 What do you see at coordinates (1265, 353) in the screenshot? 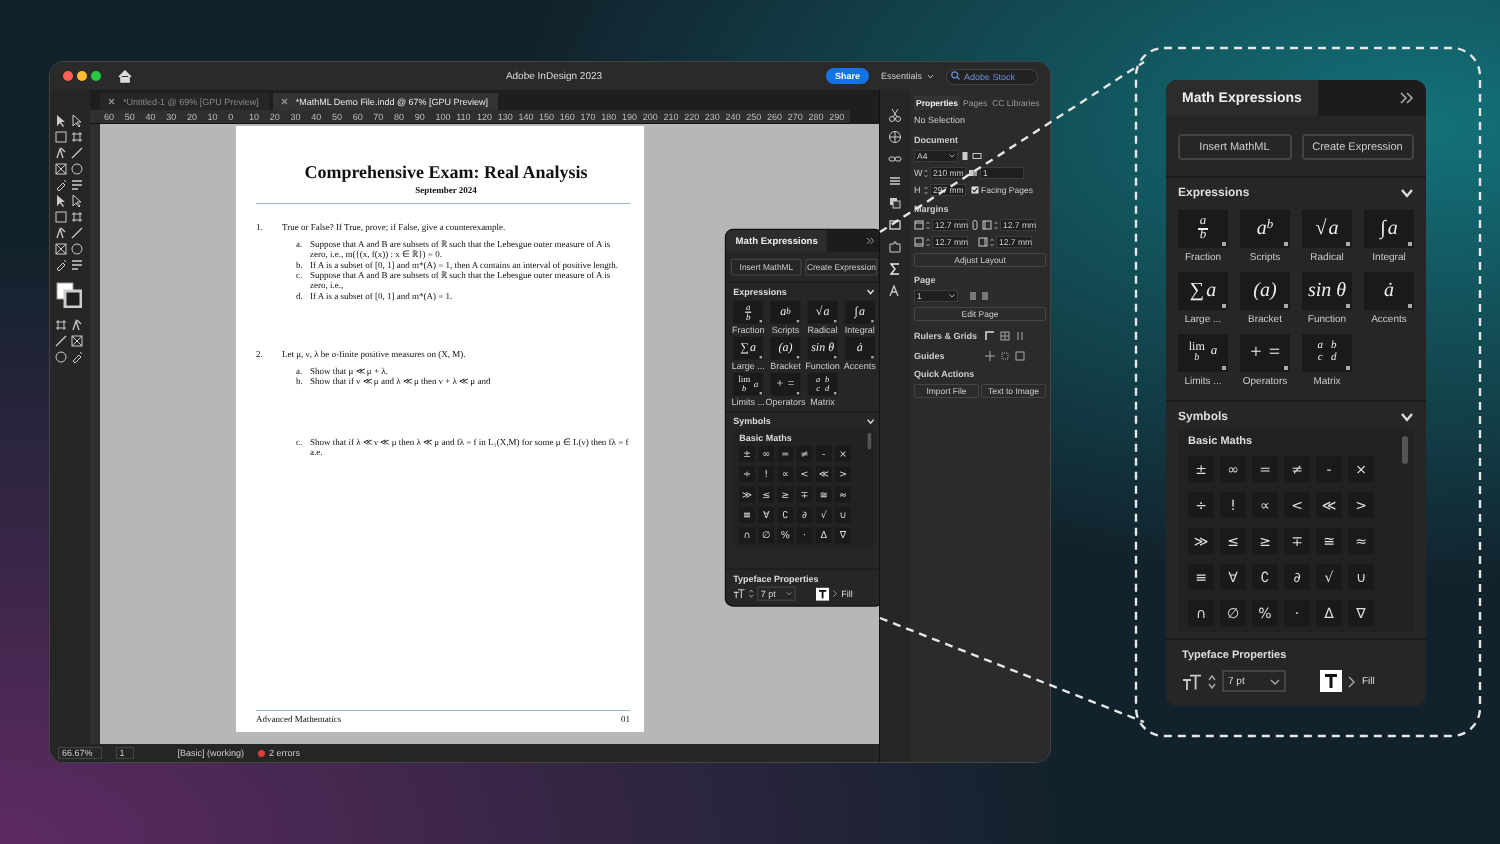
I see `expression-button: + =` at bounding box center [1265, 353].